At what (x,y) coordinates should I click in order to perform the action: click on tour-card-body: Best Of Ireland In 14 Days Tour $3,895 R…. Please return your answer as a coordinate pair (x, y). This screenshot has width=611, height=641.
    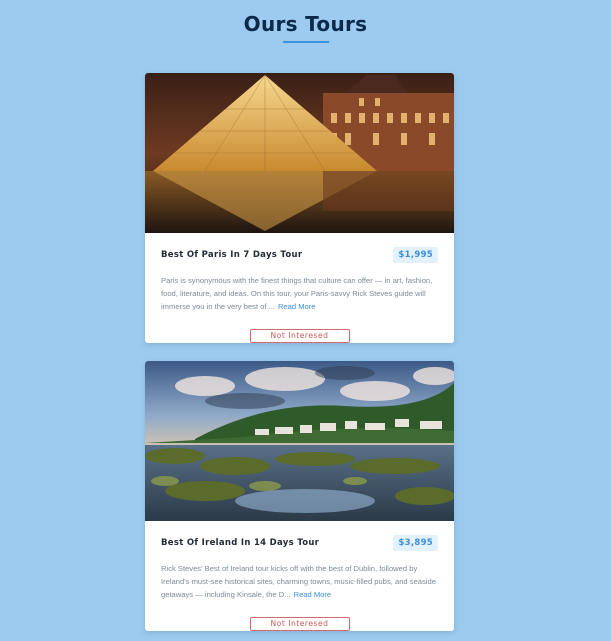
    Looking at the image, I should click on (299, 583).